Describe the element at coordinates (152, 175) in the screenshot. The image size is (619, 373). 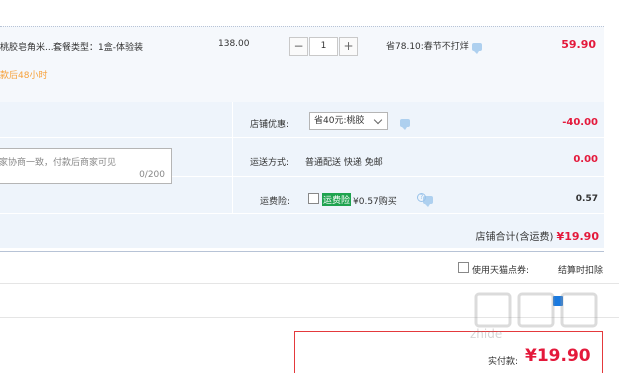
I see `message-char-count: 0/200` at that location.